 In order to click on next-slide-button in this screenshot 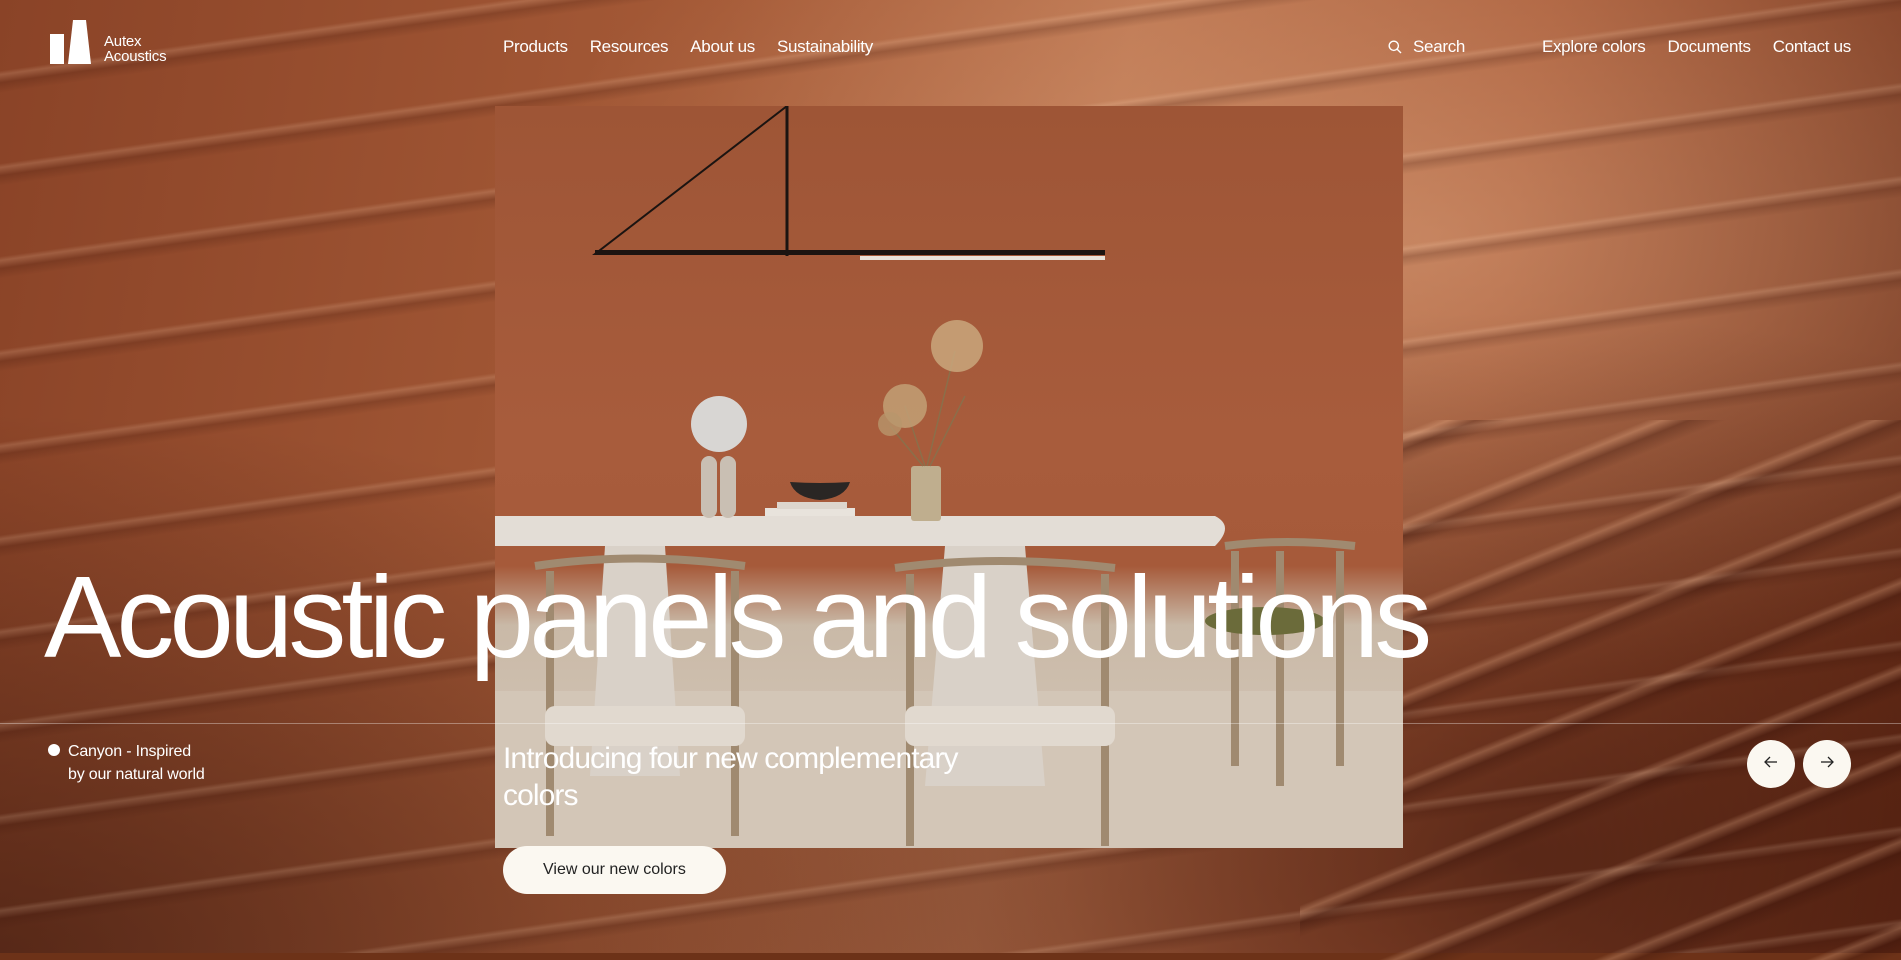, I will do `click(1827, 764)`.